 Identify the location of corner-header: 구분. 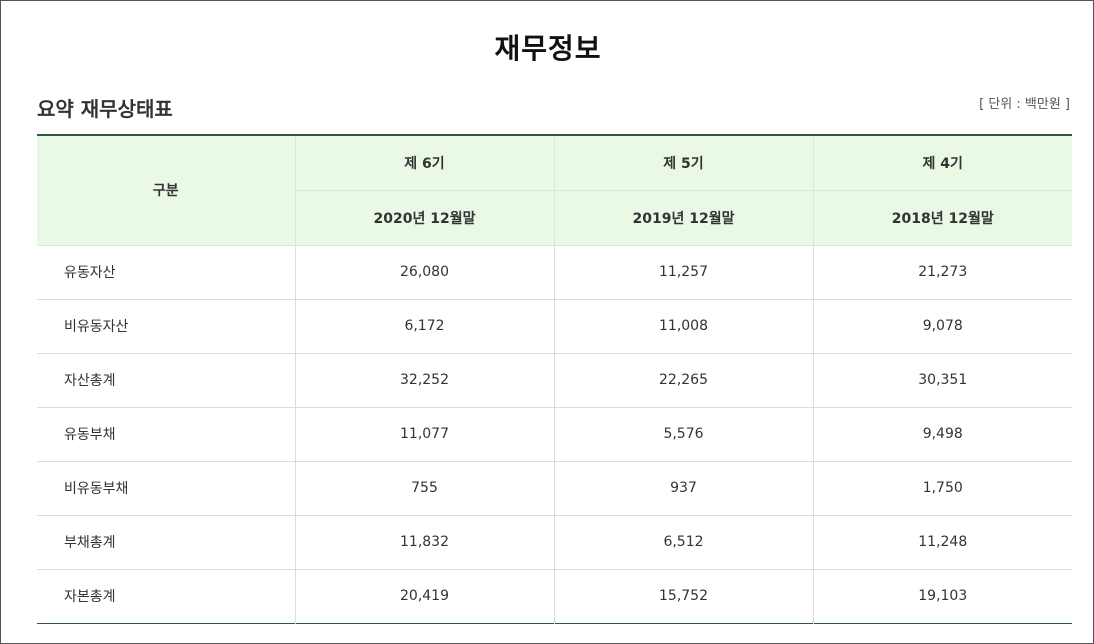
(166, 190).